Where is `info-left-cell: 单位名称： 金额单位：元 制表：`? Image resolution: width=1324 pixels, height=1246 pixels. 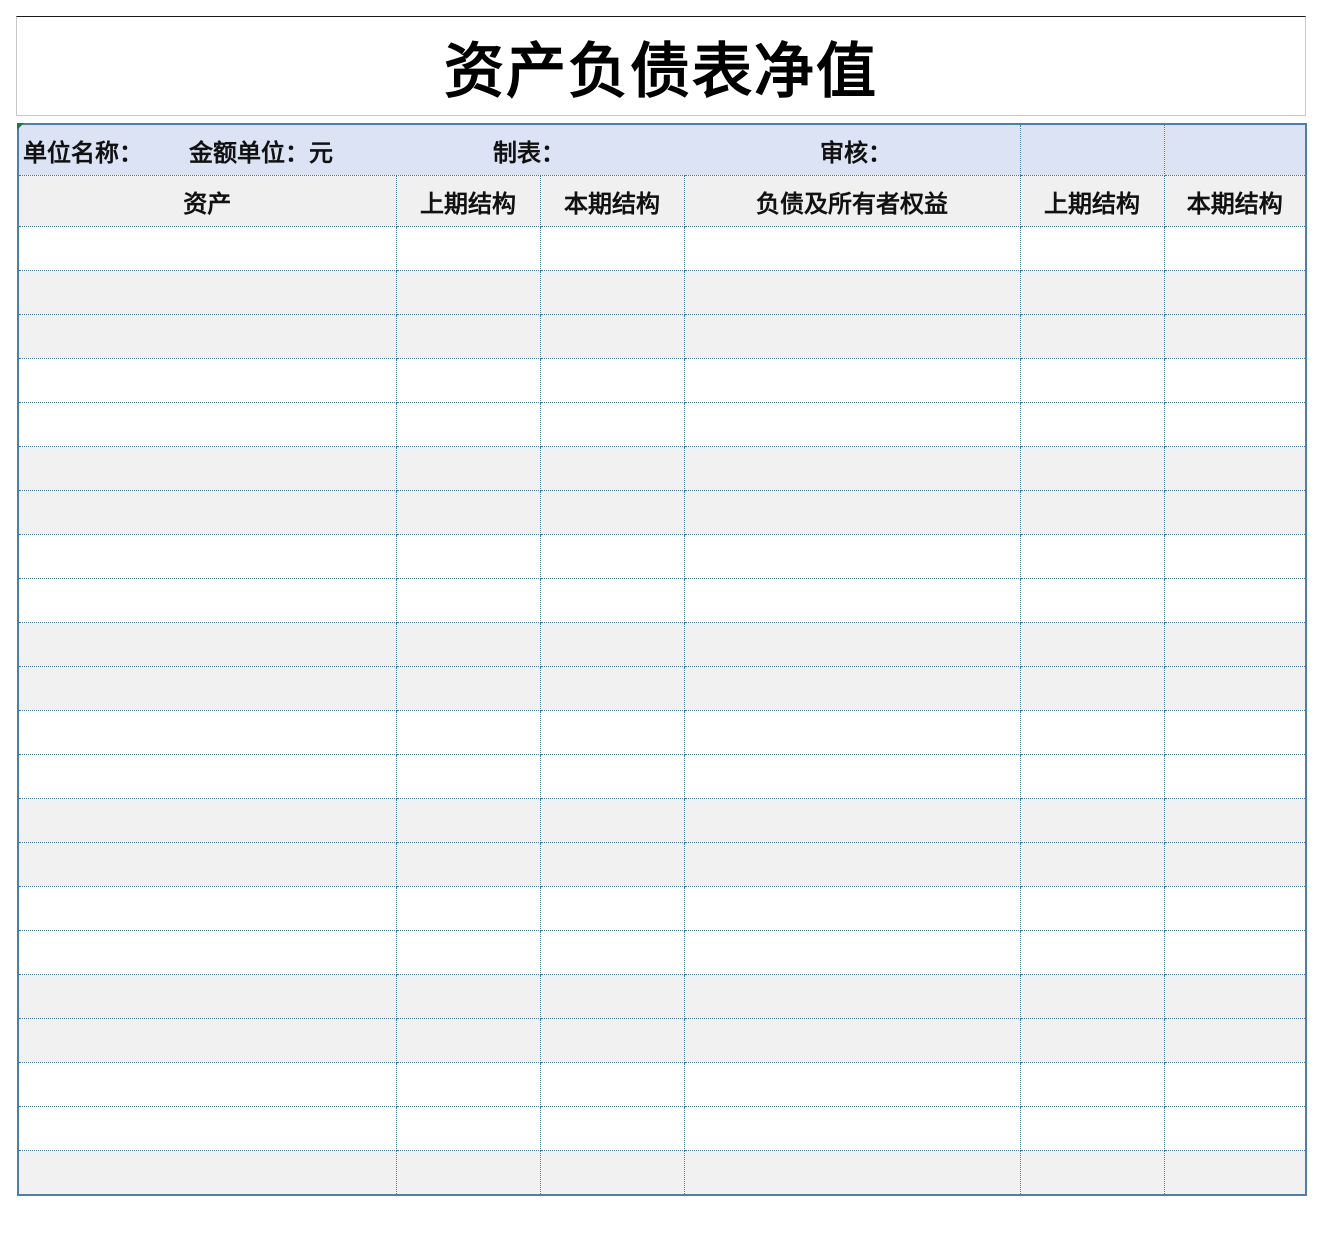 info-left-cell: 单位名称： 金额单位：元 制表： is located at coordinates (351, 150).